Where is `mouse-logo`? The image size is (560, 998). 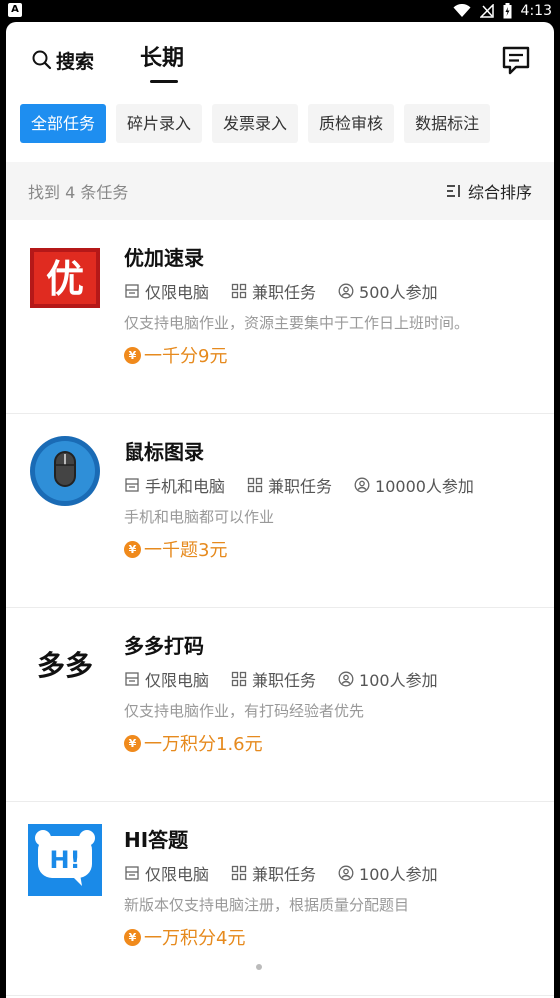 mouse-logo is located at coordinates (65, 471).